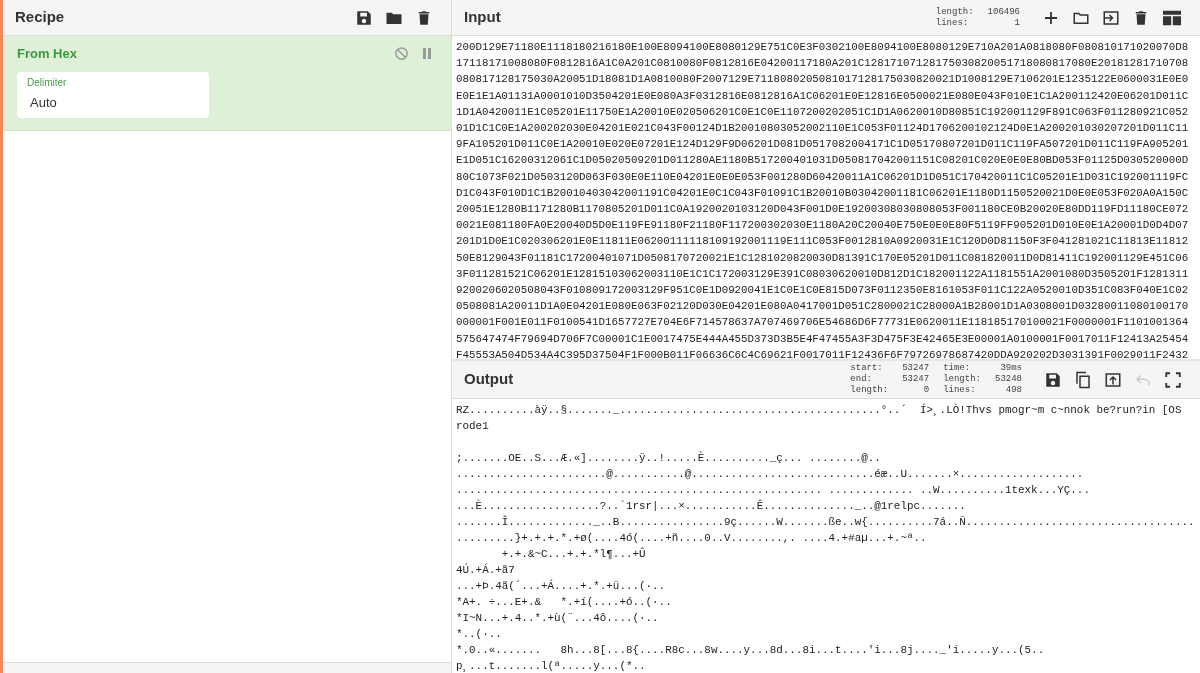 The height and width of the screenshot is (673, 1200). Describe the element at coordinates (957, 368) in the screenshot. I see `stat-label: time:` at that location.